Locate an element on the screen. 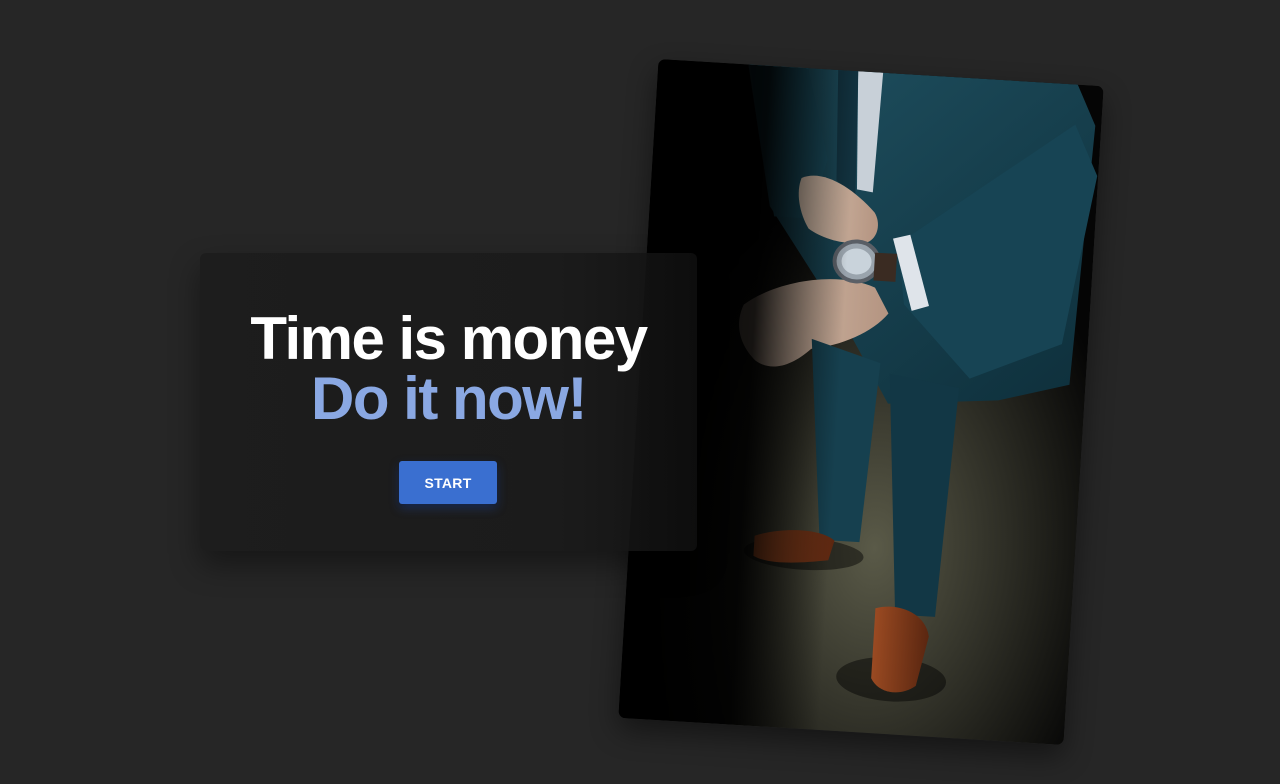  headline-line-1: Time is money is located at coordinates (449, 338).